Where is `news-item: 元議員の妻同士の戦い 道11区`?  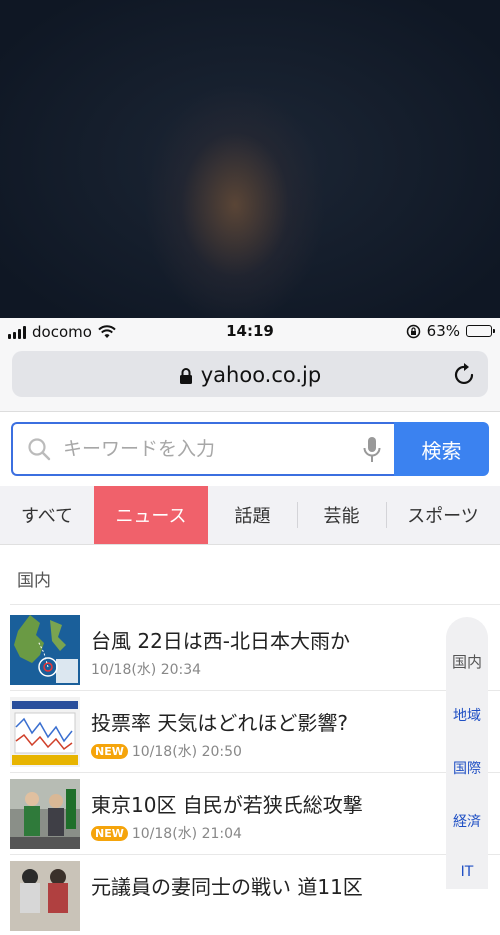
news-item: 元議員の妻同士の戦い 道11区 is located at coordinates (230, 895).